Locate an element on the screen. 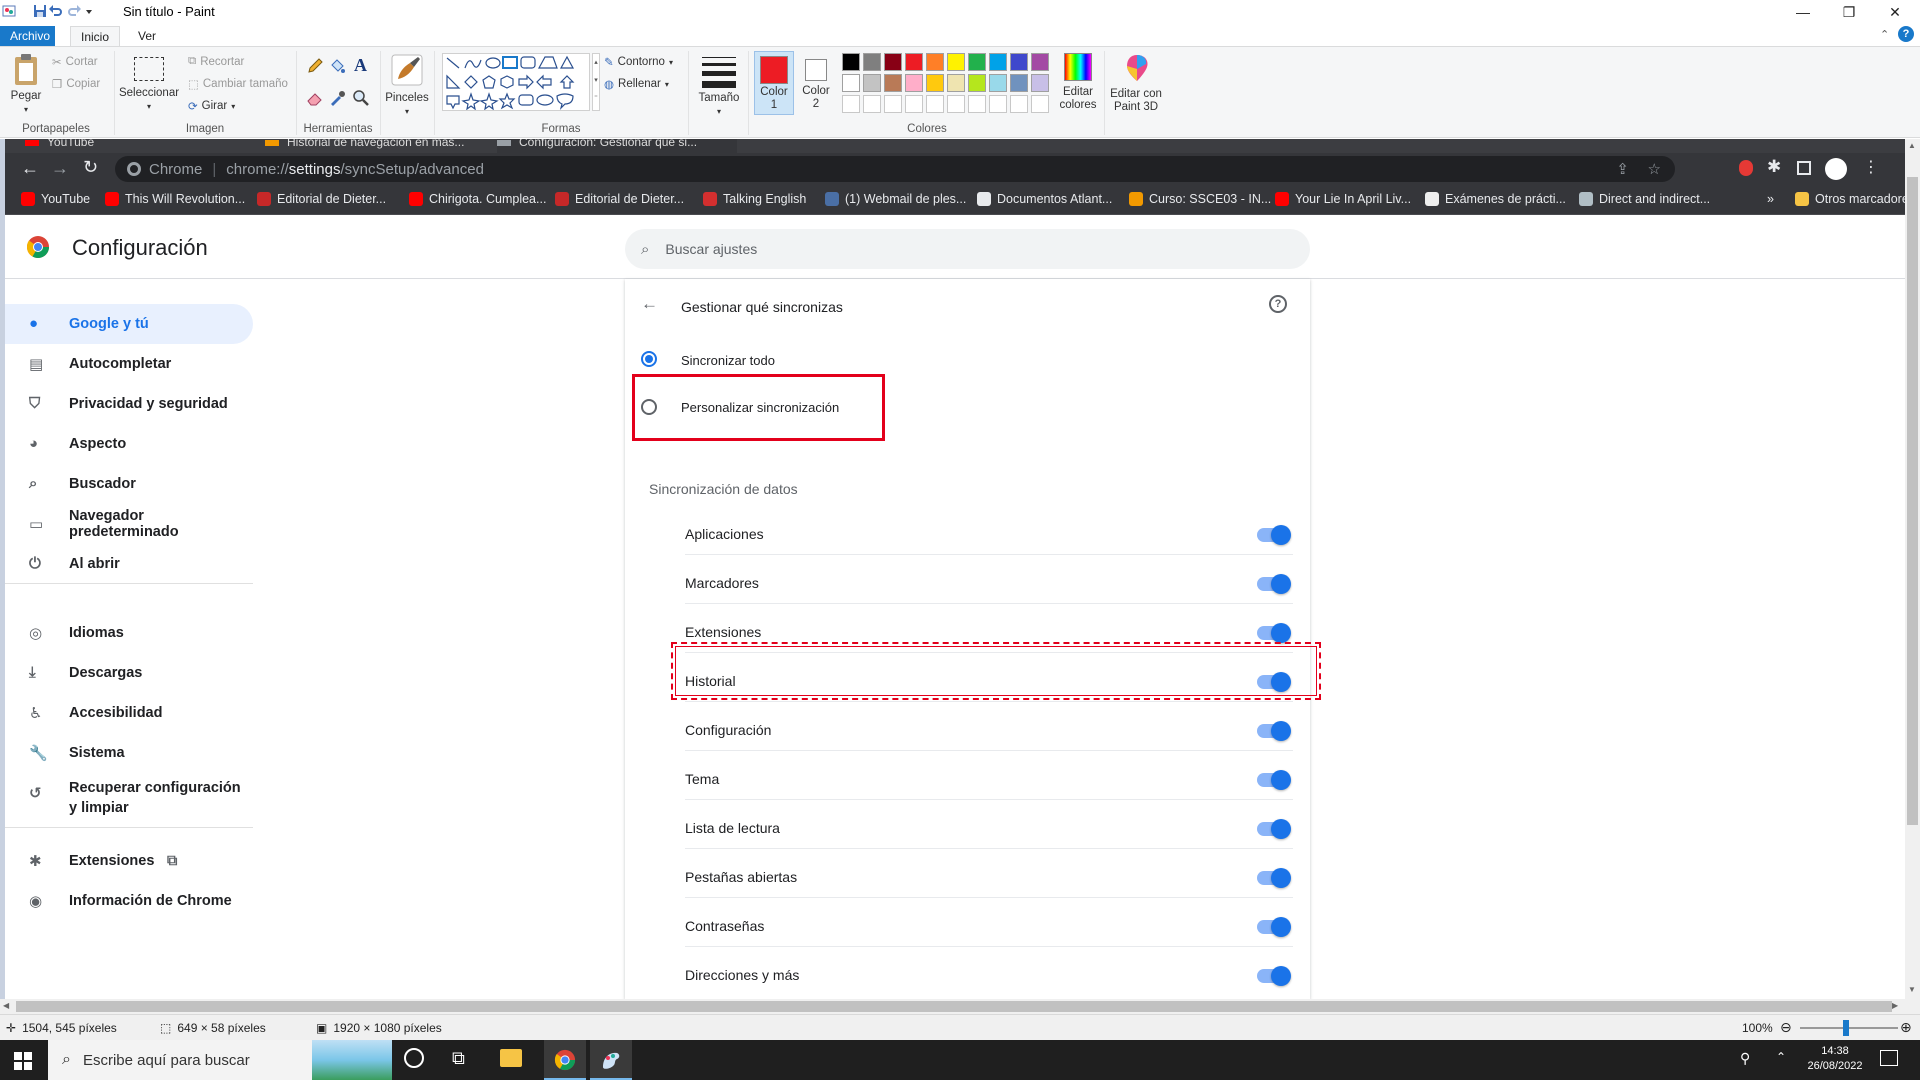 The image size is (1920, 1080). redo-icon is located at coordinates (74, 11).